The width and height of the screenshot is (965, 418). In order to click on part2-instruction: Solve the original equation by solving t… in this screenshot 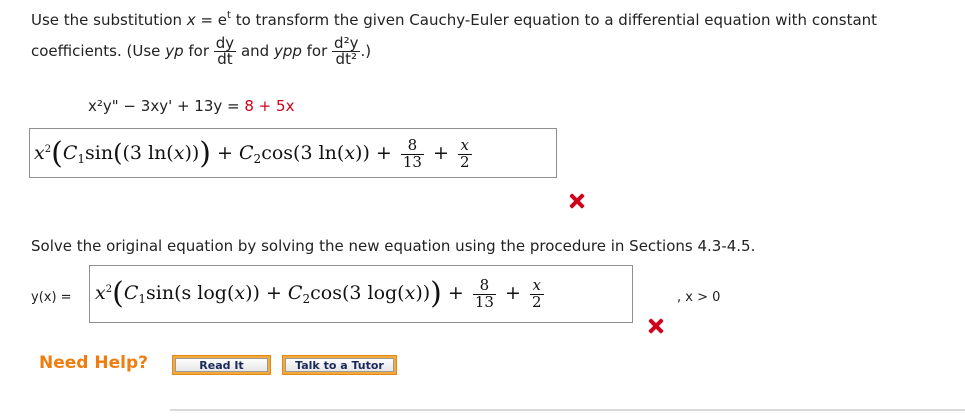, I will do `click(393, 246)`.